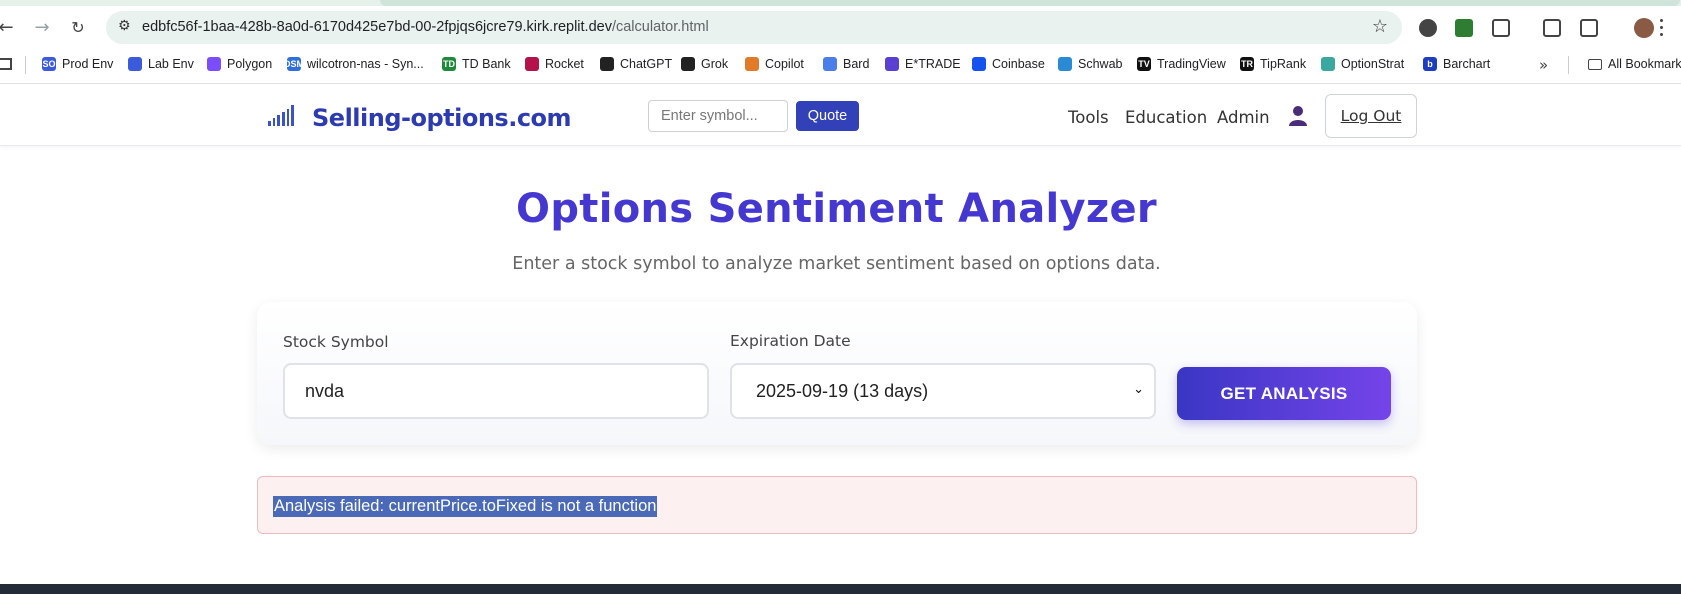 Image resolution: width=1681 pixels, height=594 pixels. I want to click on logo-chart-icon, so click(281, 115).